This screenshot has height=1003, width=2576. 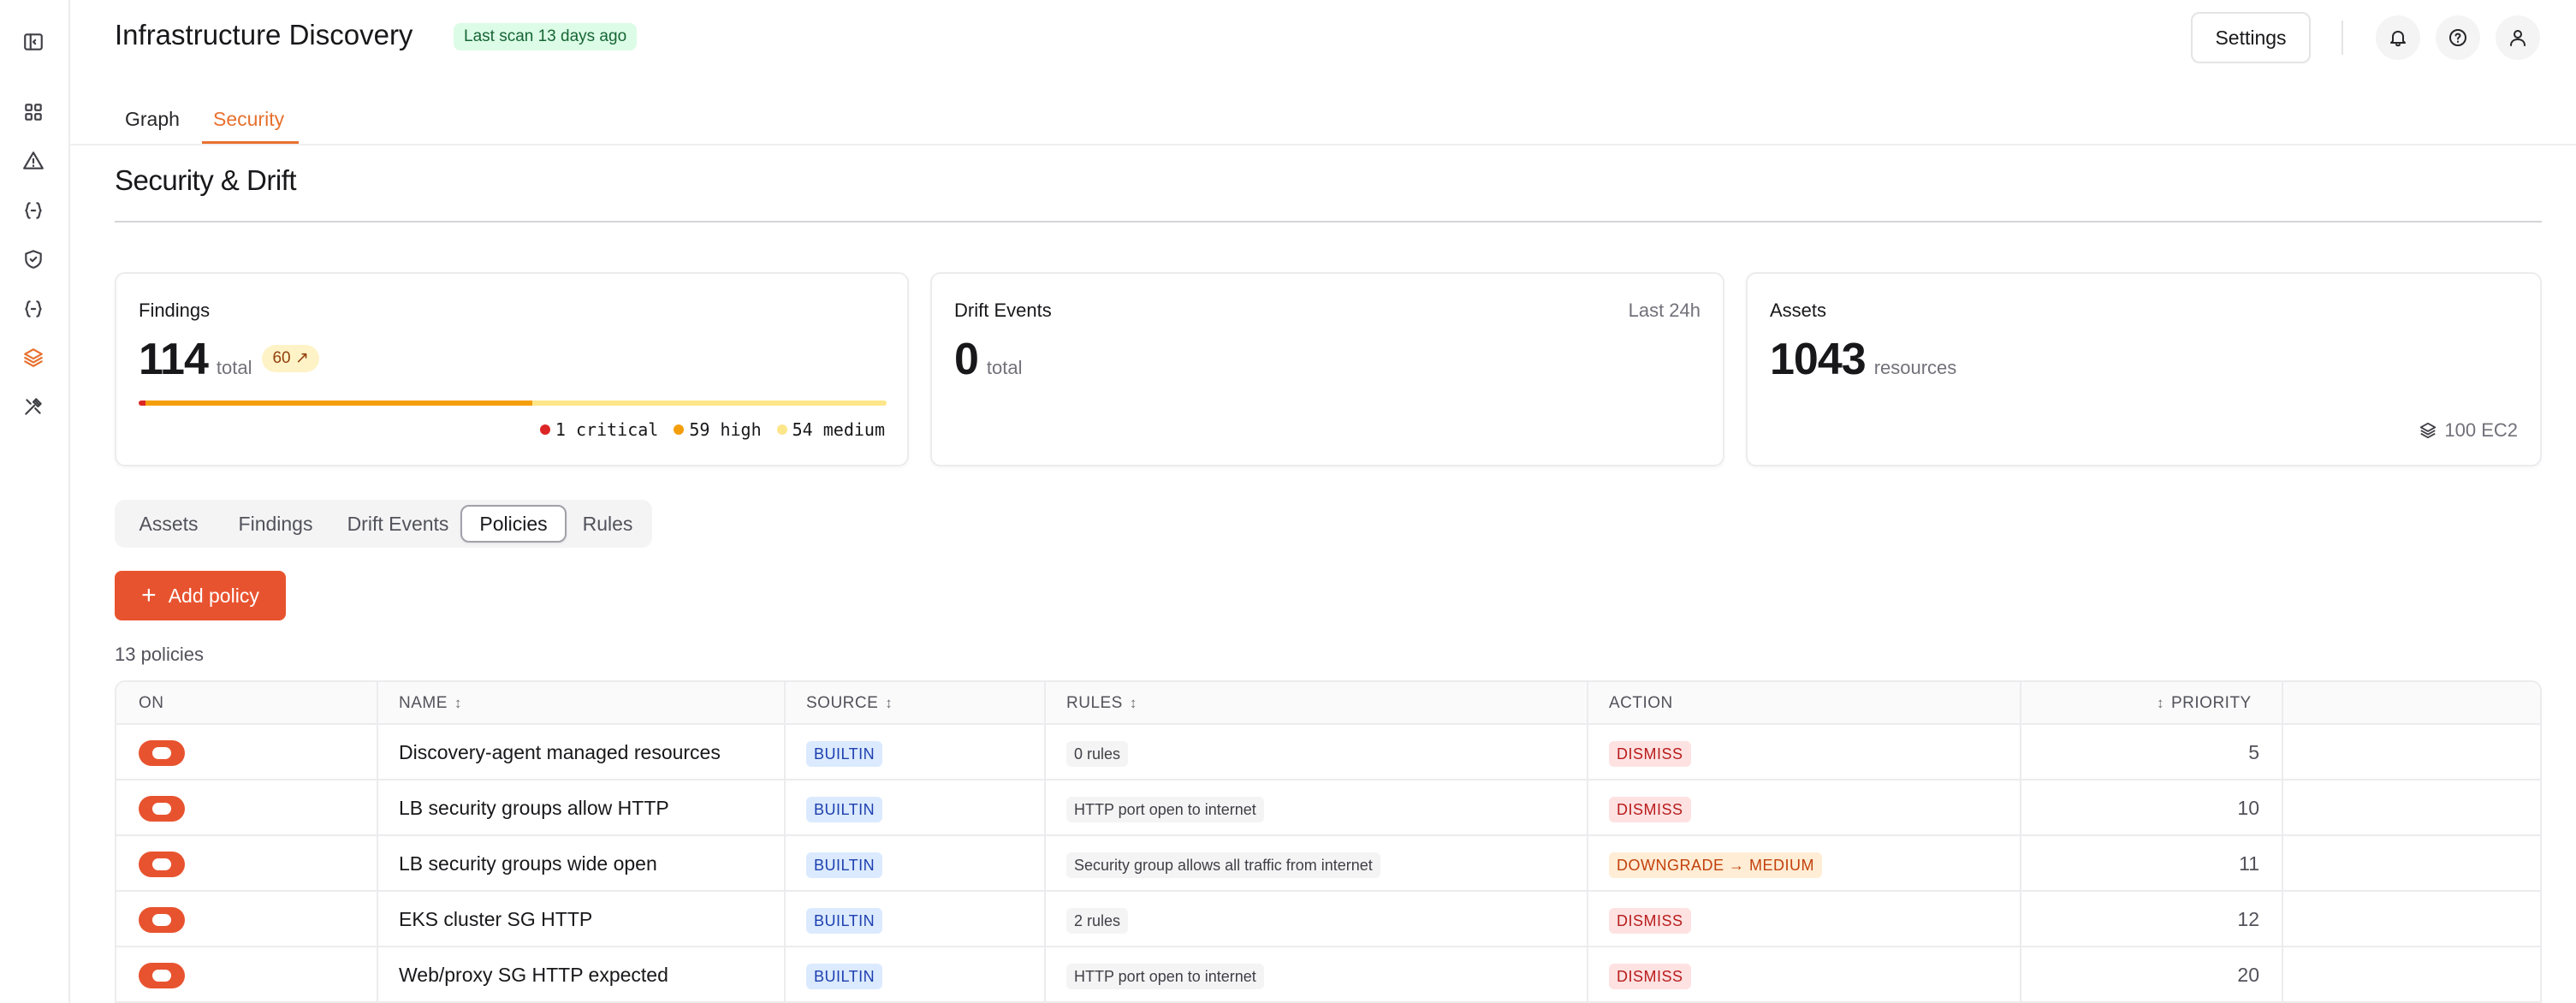 What do you see at coordinates (152, 119) in the screenshot?
I see `tab-graph: Graph` at bounding box center [152, 119].